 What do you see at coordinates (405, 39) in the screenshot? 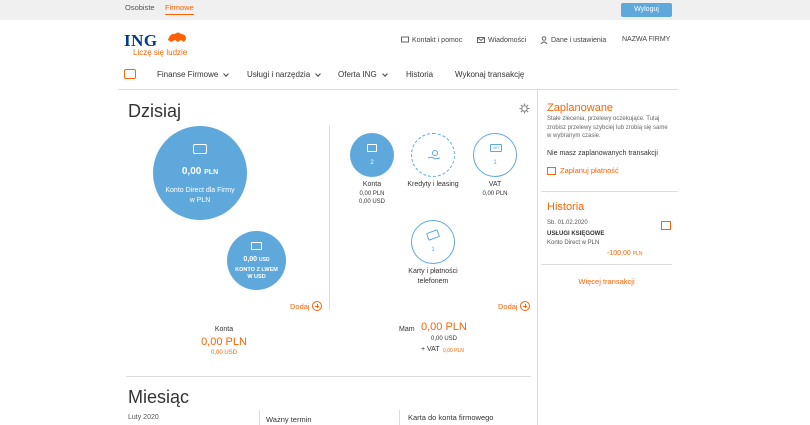
I see `chat-icon` at bounding box center [405, 39].